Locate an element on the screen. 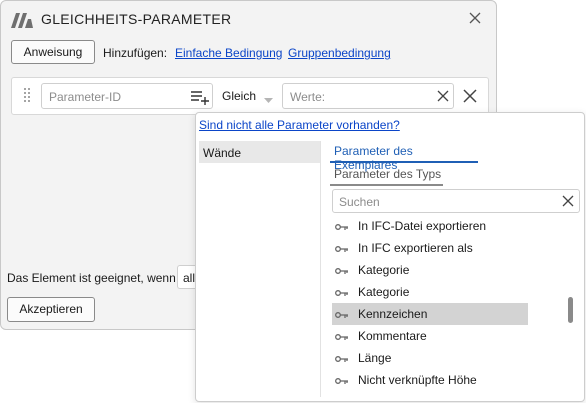 Image resolution: width=586 pixels, height=403 pixels. list-item-label: In IFC-Datei exportieren is located at coordinates (422, 226).